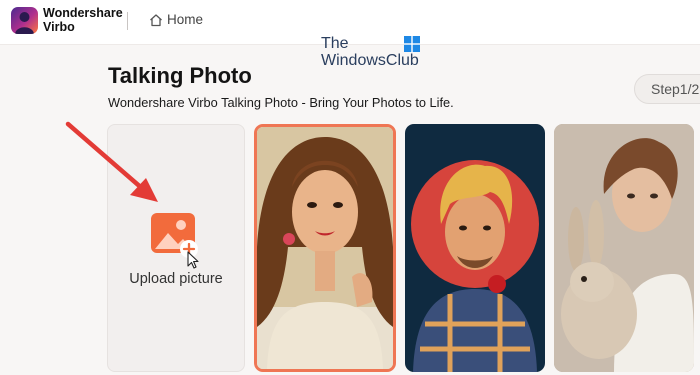 This screenshot has width=700, height=375. Describe the element at coordinates (667, 89) in the screenshot. I see `step-indicator: Step1/2` at that location.